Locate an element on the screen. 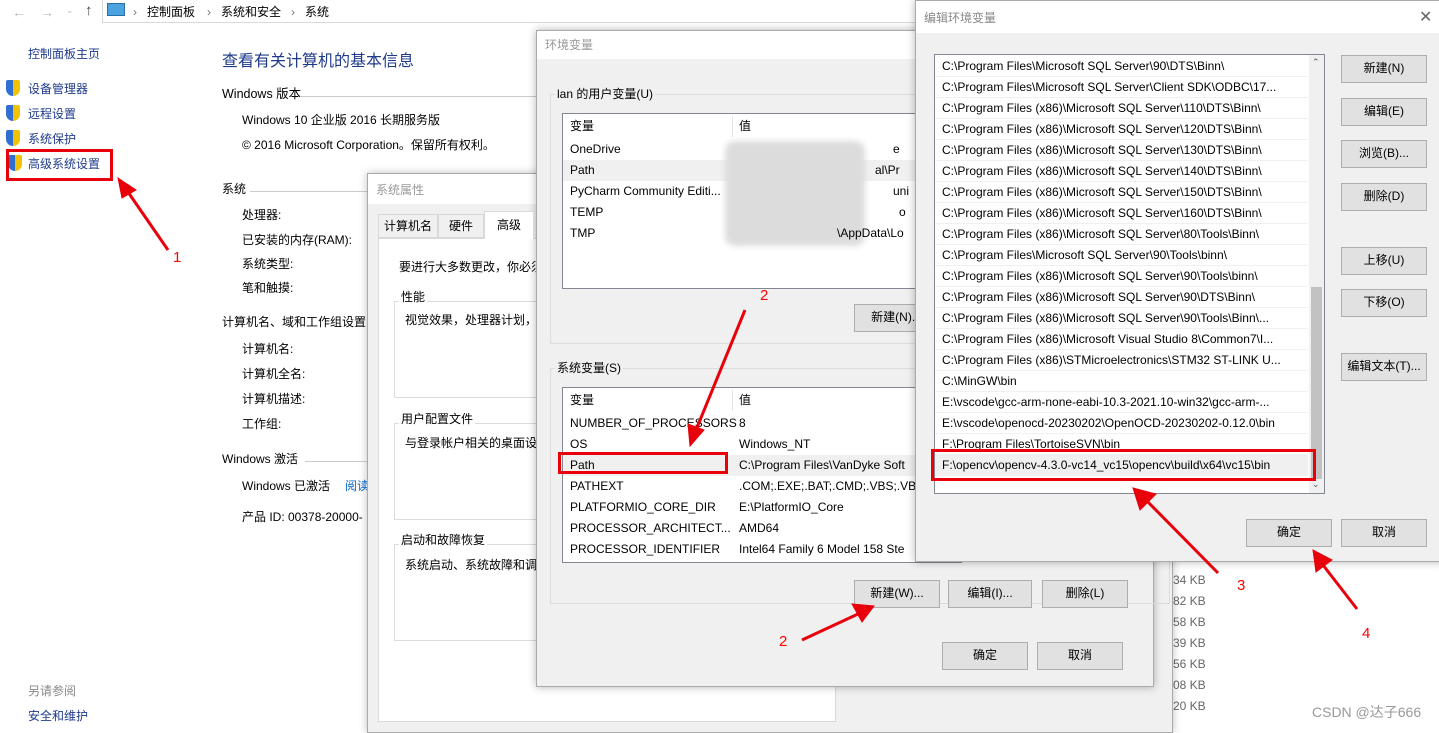  var-value: al\Pr is located at coordinates (887, 170).